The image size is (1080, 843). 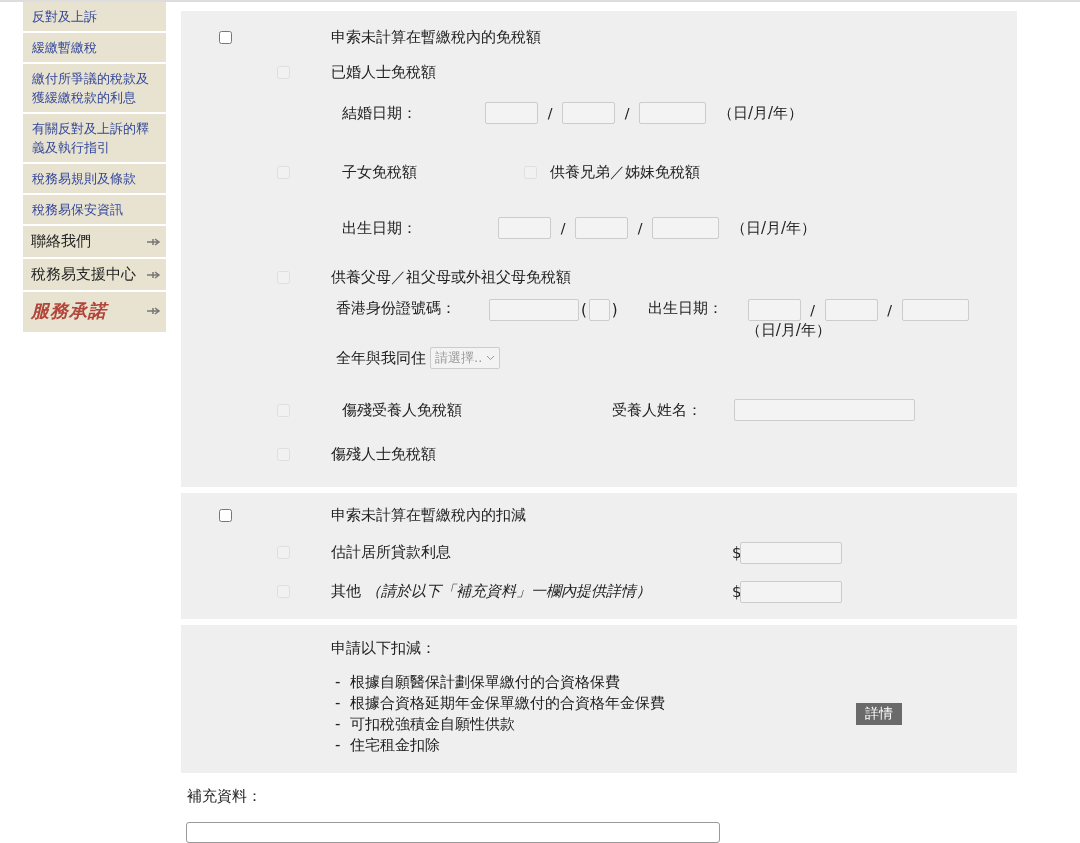 I want to click on sidebar-link: 反對及上訴, so click(x=94, y=16).